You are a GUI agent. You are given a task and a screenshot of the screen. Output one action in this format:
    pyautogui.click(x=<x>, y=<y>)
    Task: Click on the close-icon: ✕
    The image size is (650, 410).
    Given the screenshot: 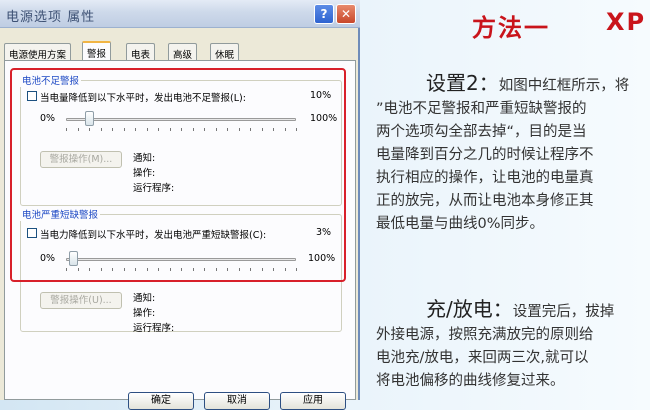 What is the action you would take?
    pyautogui.click(x=346, y=14)
    